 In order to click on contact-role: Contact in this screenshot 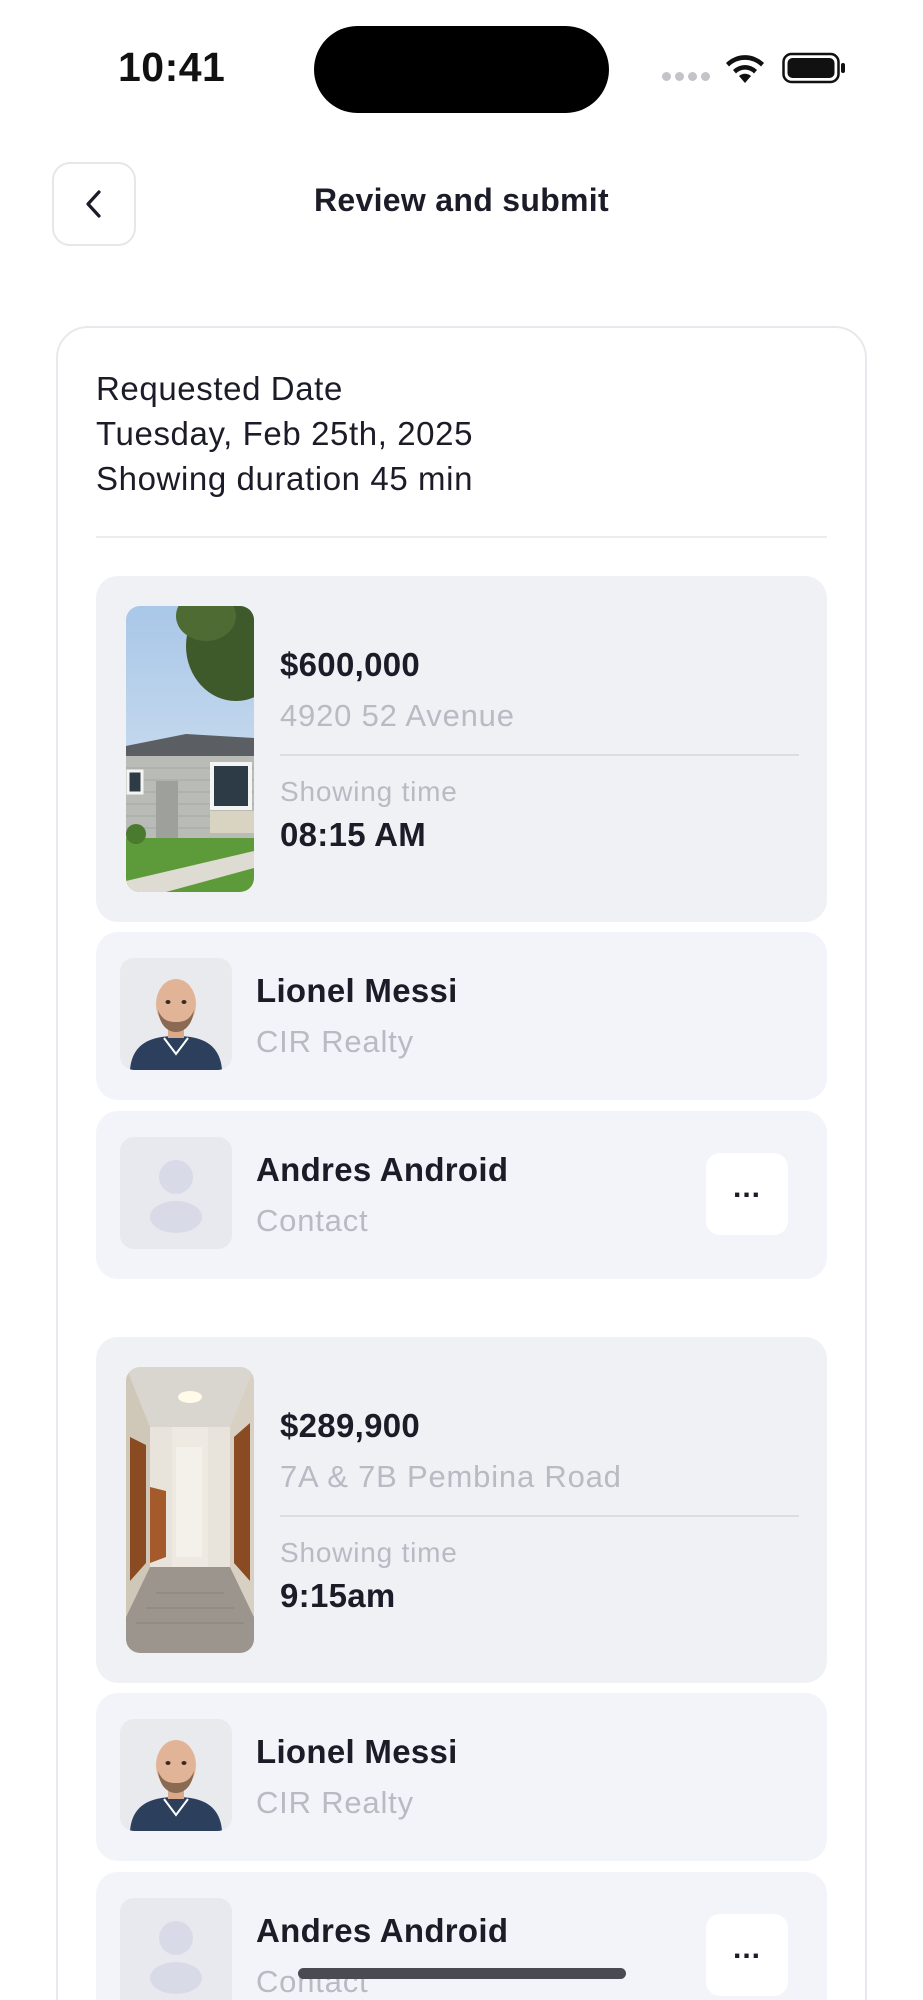, I will do `click(312, 1220)`.